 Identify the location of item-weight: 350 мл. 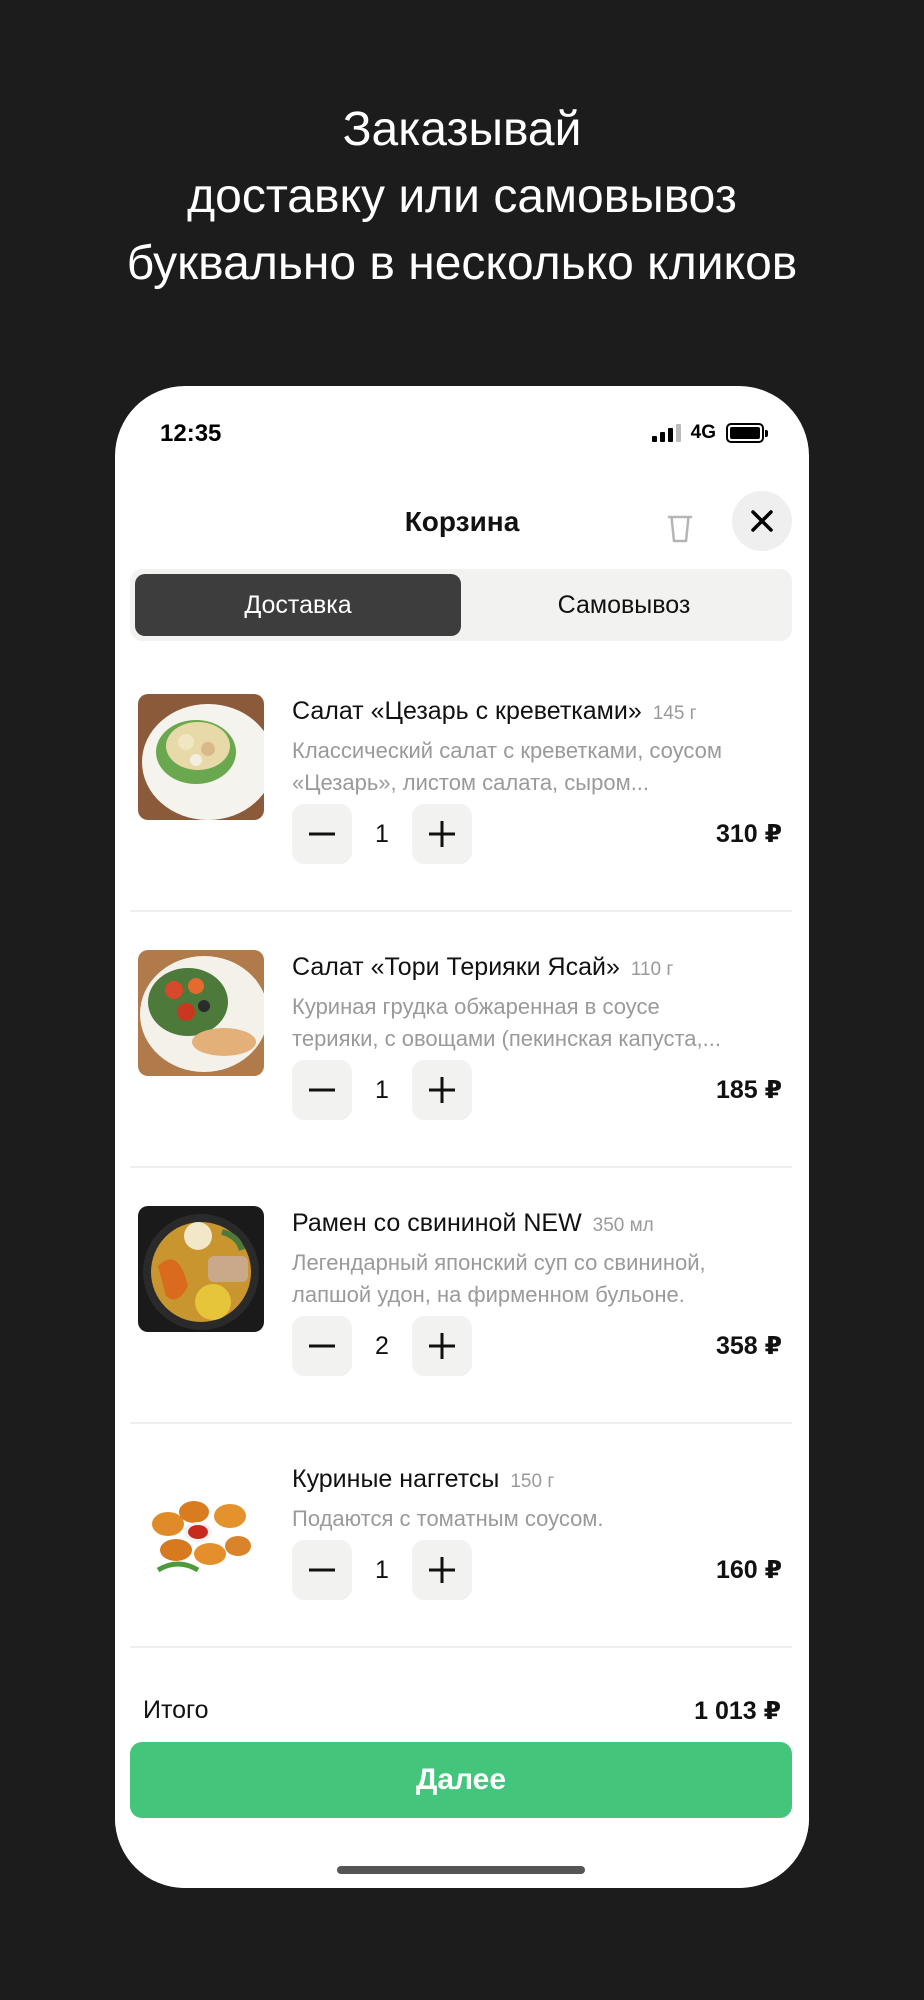
(623, 1225).